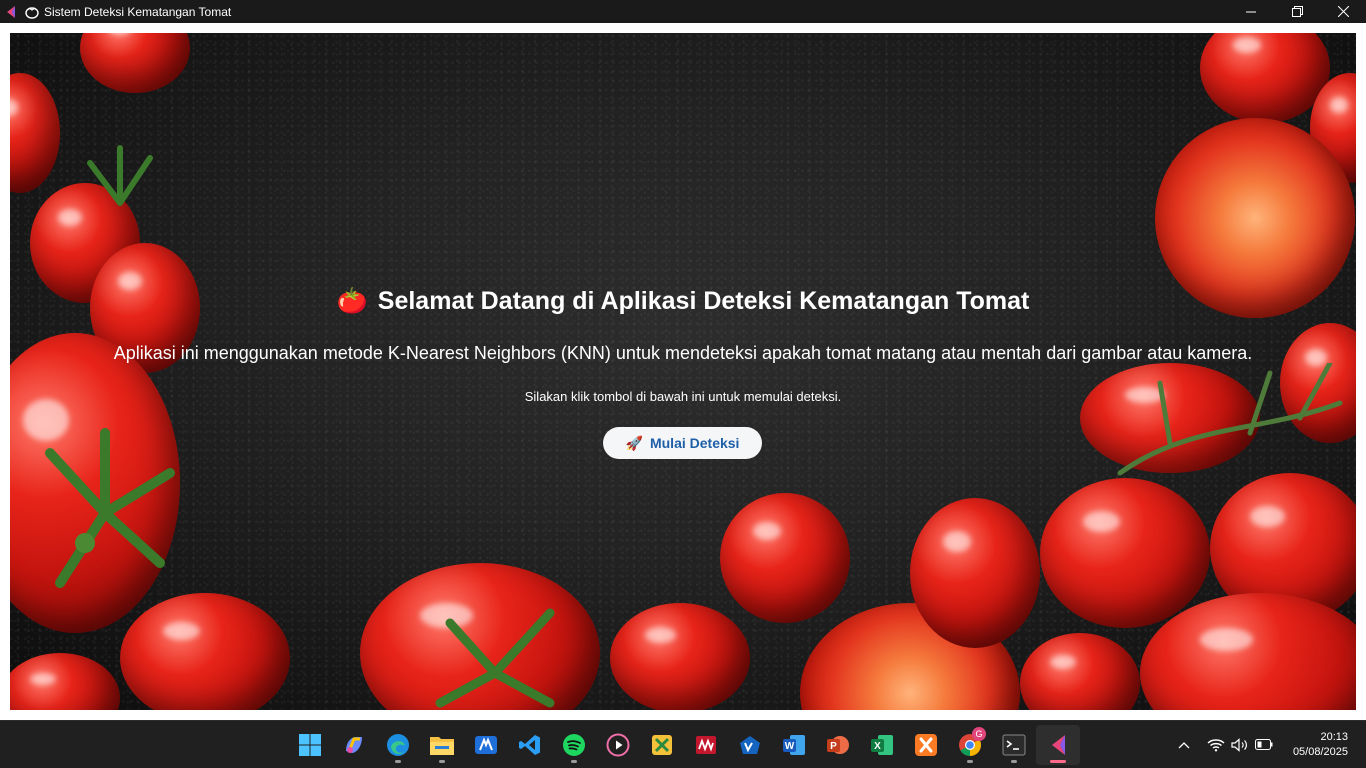  Describe the element at coordinates (138, 11) in the screenshot. I see `window-title: Sistem Deteksi Kematangan Tomat` at that location.